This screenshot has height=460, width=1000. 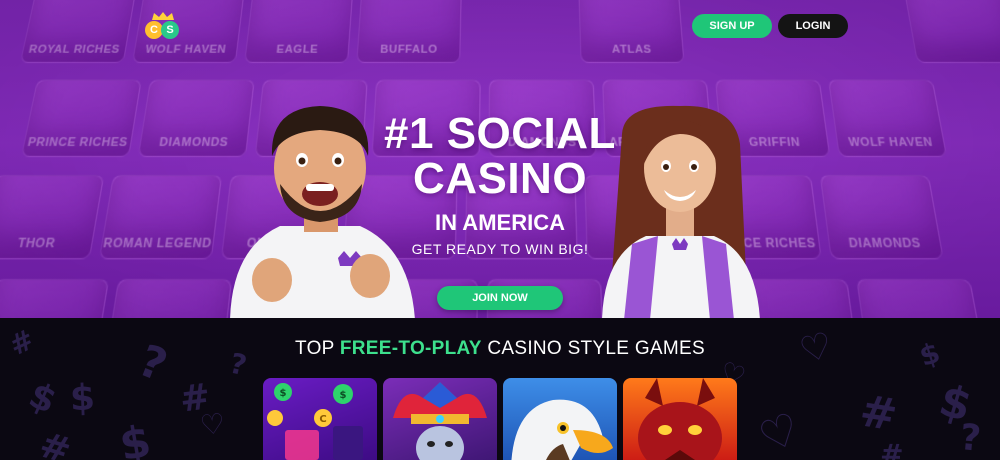 What do you see at coordinates (813, 26) in the screenshot?
I see `login-button: LOGIN` at bounding box center [813, 26].